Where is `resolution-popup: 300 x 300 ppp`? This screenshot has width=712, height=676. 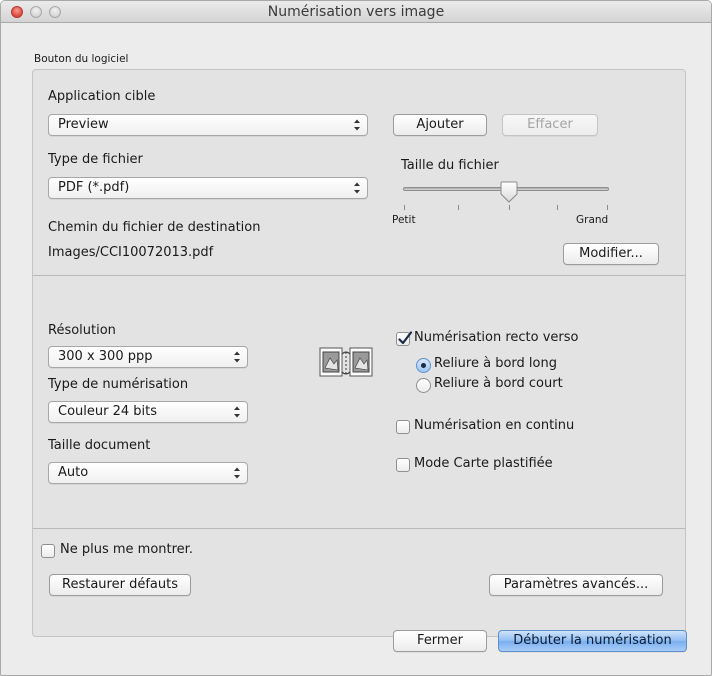
resolution-popup: 300 x 300 ppp is located at coordinates (148, 357).